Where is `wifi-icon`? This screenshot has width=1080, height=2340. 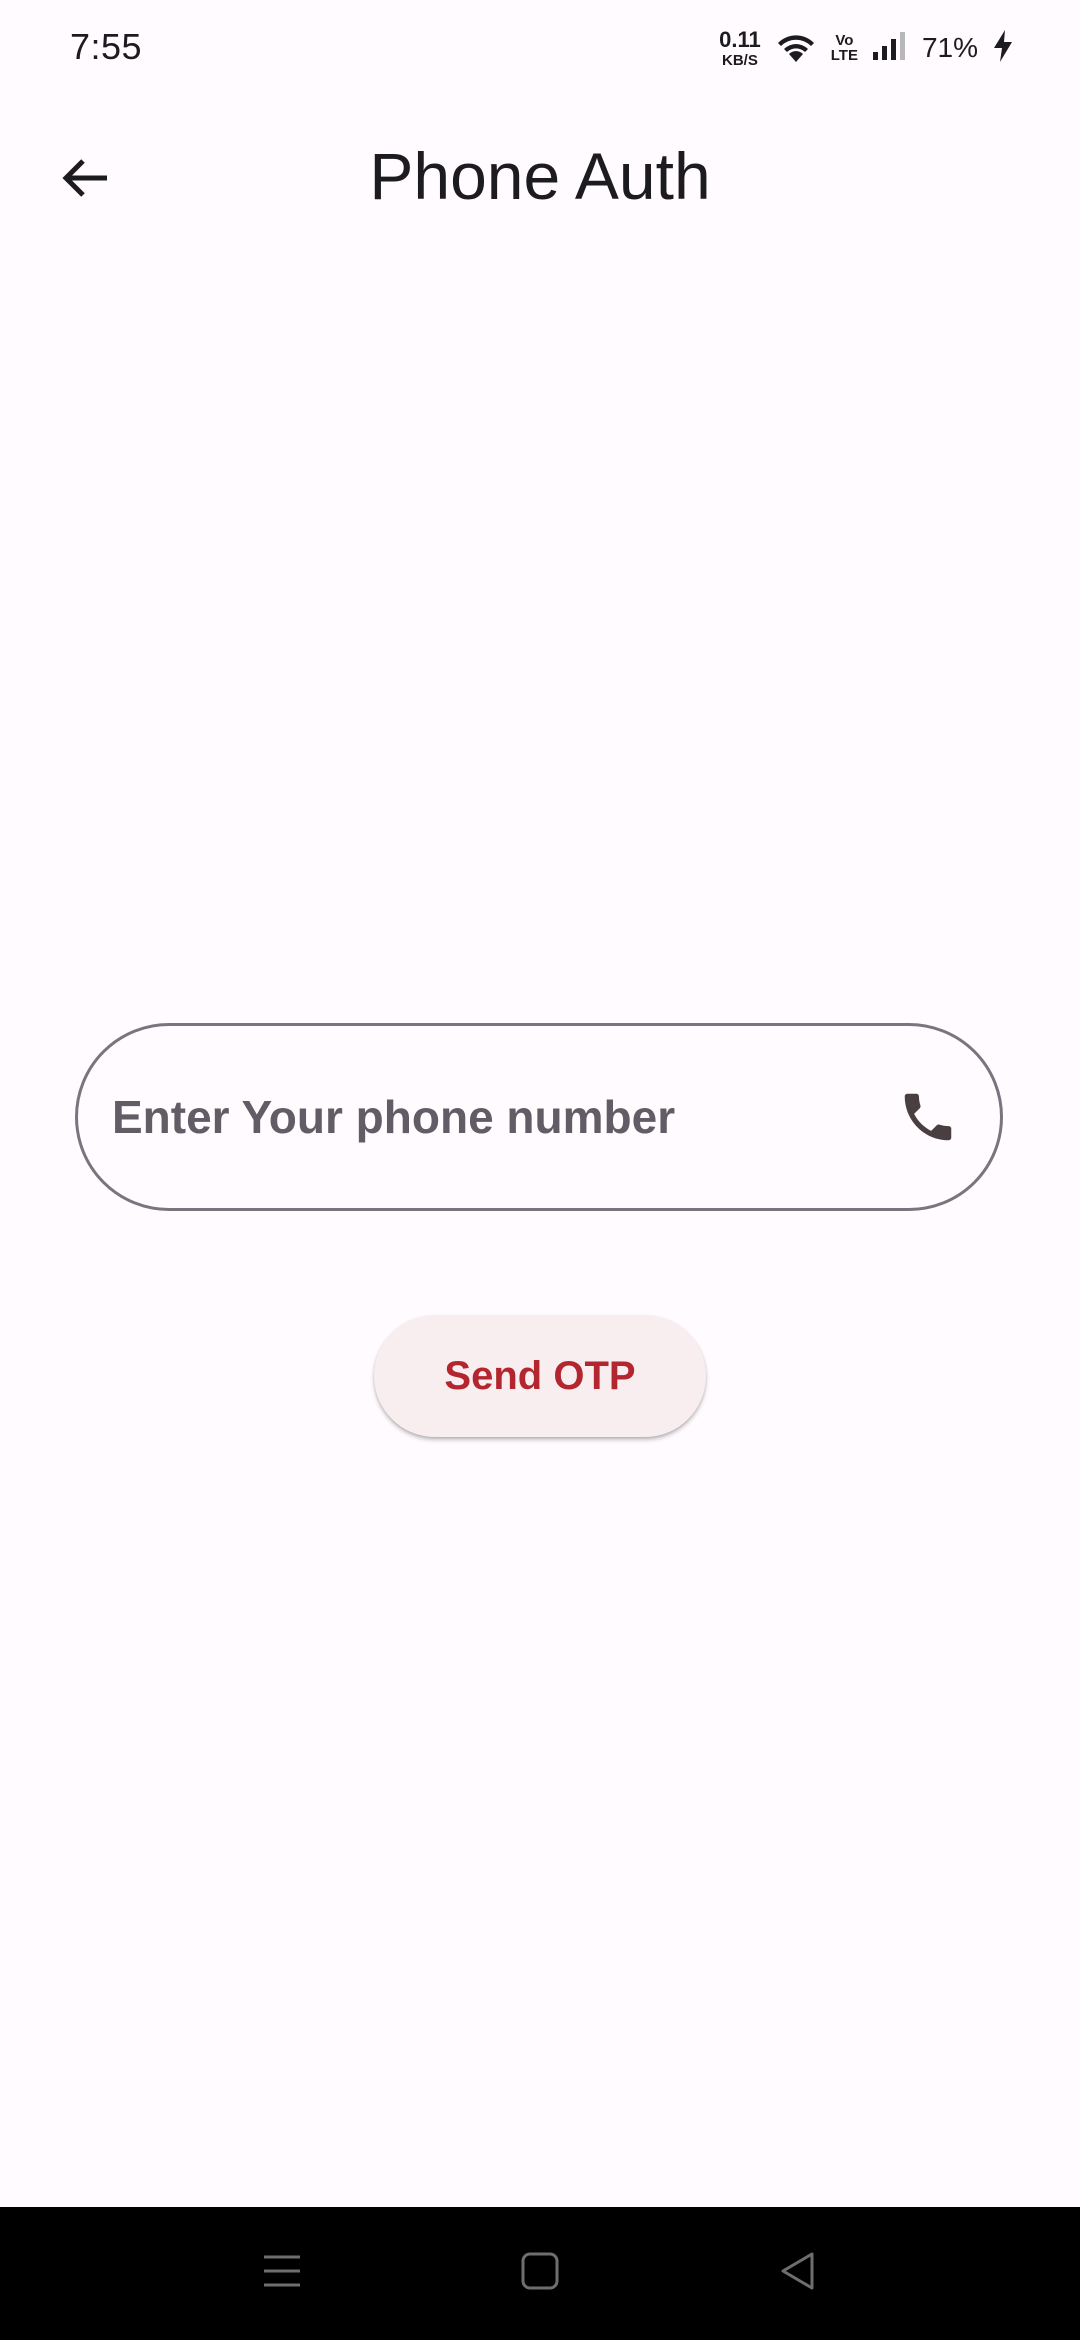
wifi-icon is located at coordinates (796, 48).